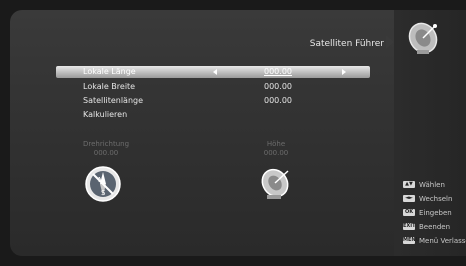 This screenshot has height=266, width=466. What do you see at coordinates (409, 226) in the screenshot?
I see `exit-key-icon: EXIT` at bounding box center [409, 226].